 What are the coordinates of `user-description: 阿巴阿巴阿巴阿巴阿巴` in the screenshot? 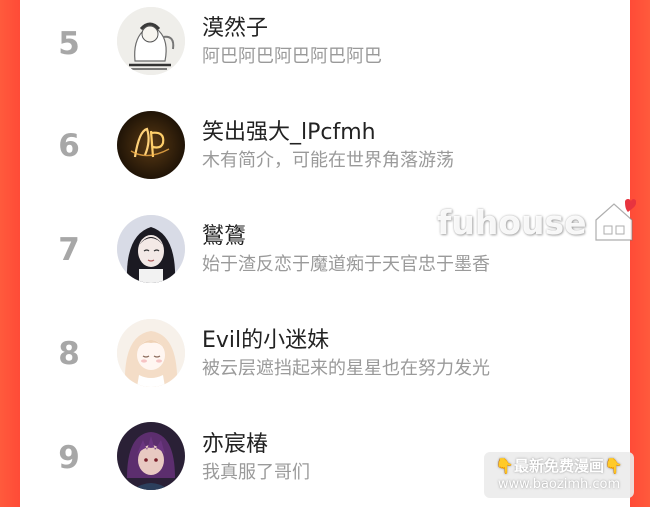 It's located at (292, 56).